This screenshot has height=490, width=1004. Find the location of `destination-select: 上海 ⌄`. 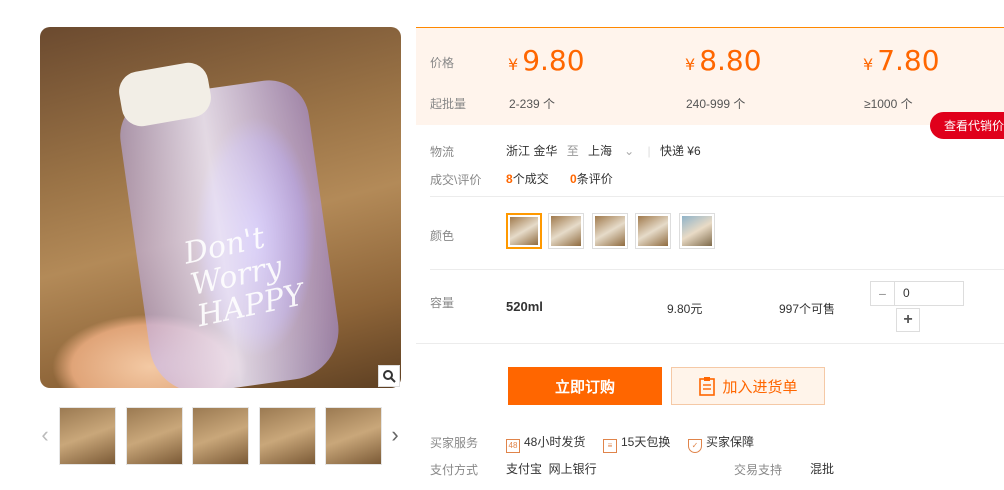

destination-select: 上海 ⌄ is located at coordinates (616, 151).